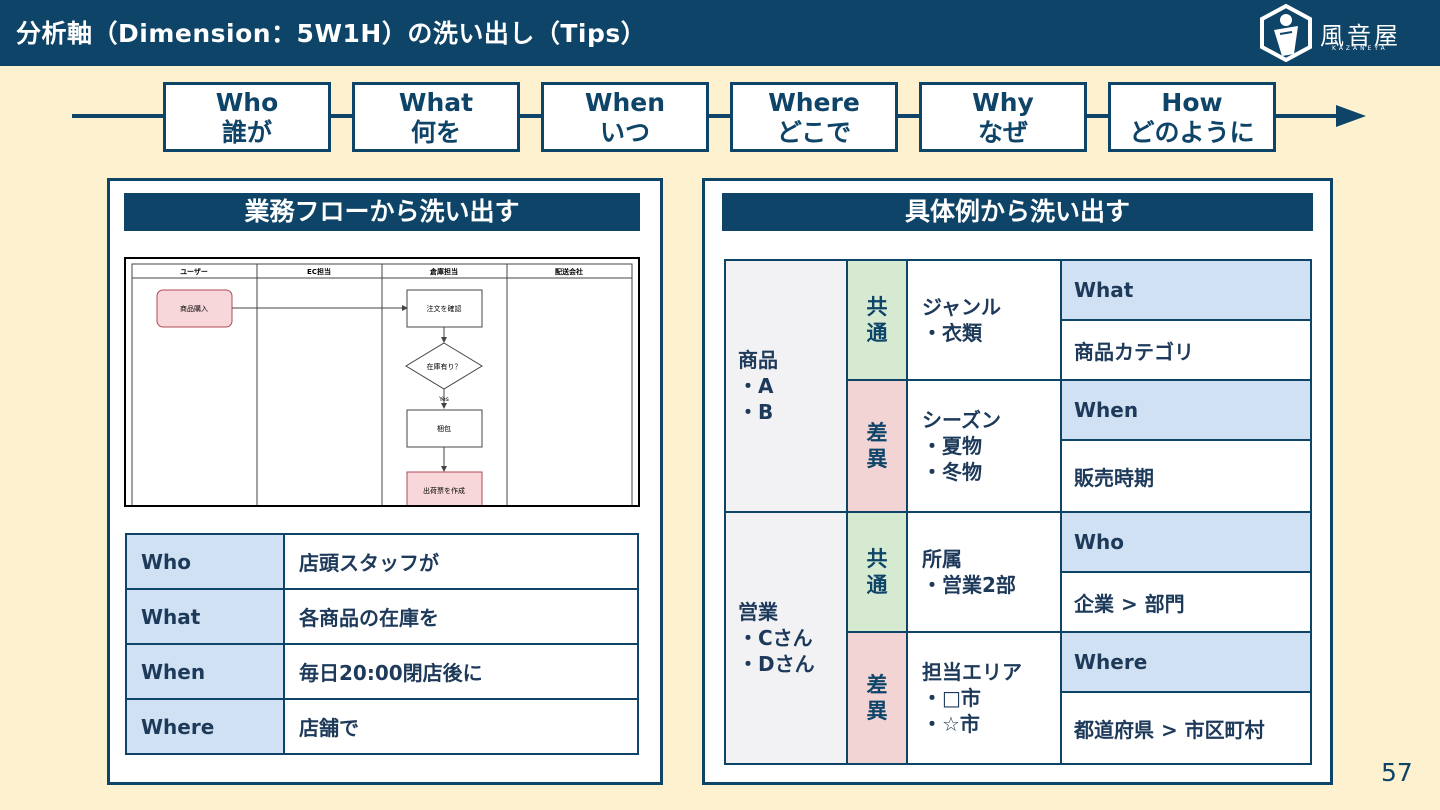 The image size is (1440, 810). I want to click on lane-user: ユーザー, so click(194, 271).